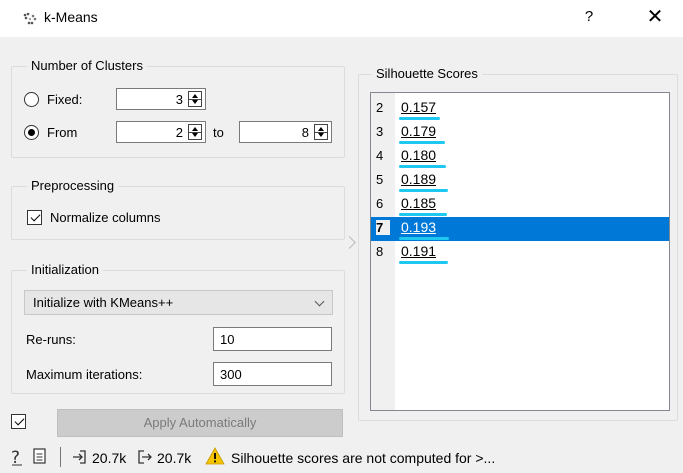  I want to click on silhouette-row: 7 0.193, so click(520, 229).